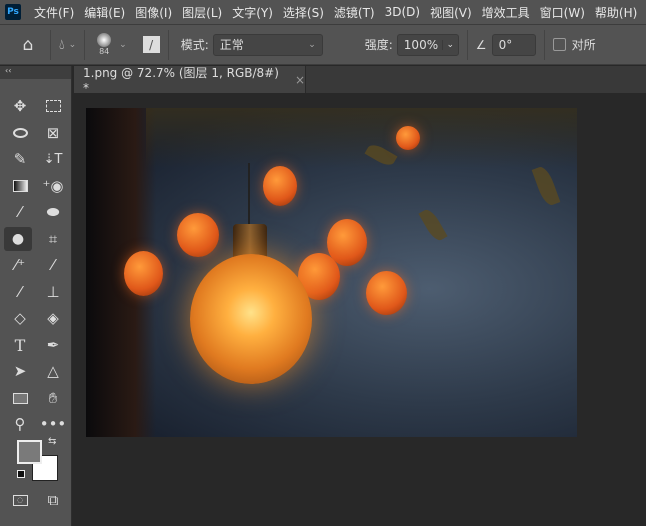 This screenshot has width=646, height=526. Describe the element at coordinates (251, 319) in the screenshot. I see `light-bulb` at that location.